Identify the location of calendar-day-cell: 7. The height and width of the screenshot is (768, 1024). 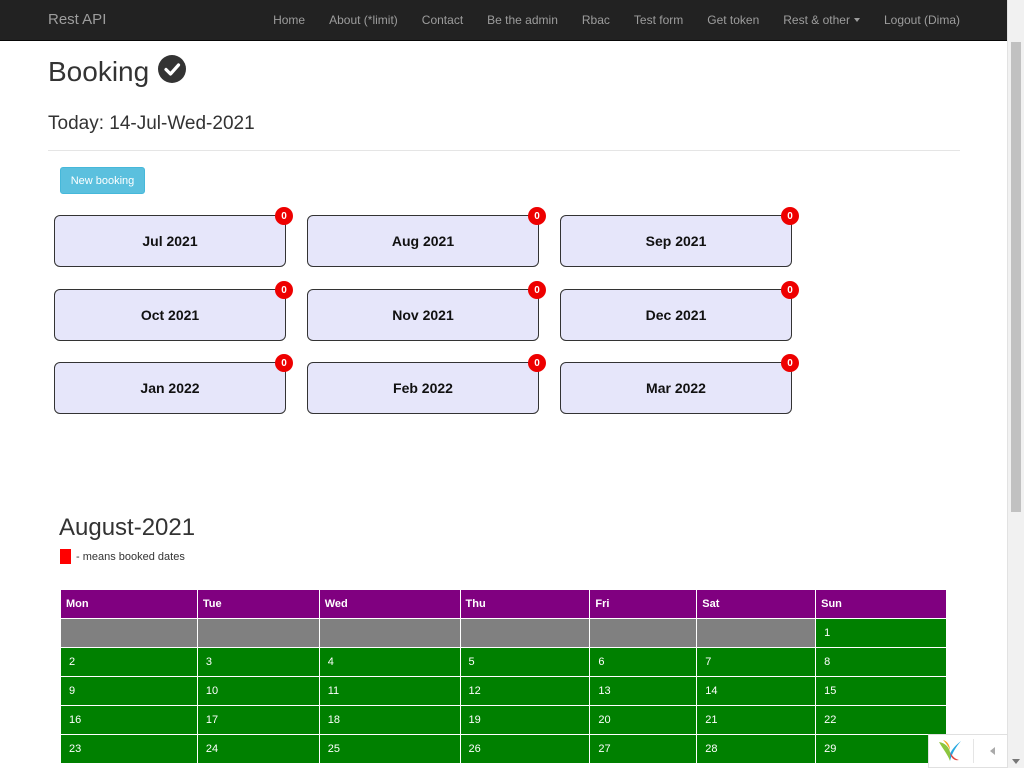
(756, 662).